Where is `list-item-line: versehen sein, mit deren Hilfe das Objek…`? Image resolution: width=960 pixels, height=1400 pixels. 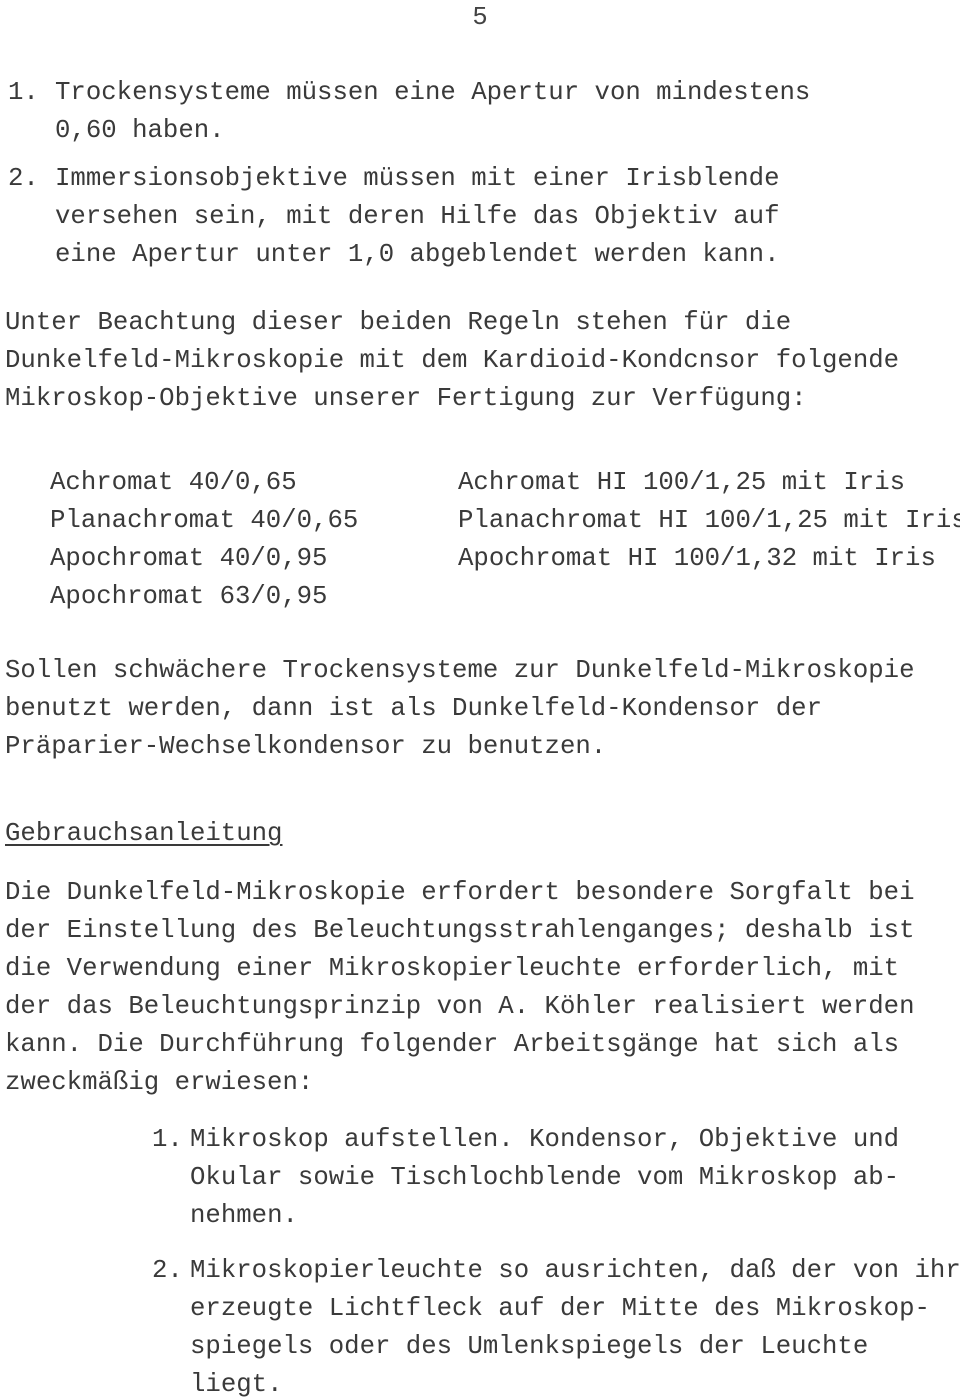
list-item-line: versehen sein, mit deren Hilfe das Objek… is located at coordinates (417, 216).